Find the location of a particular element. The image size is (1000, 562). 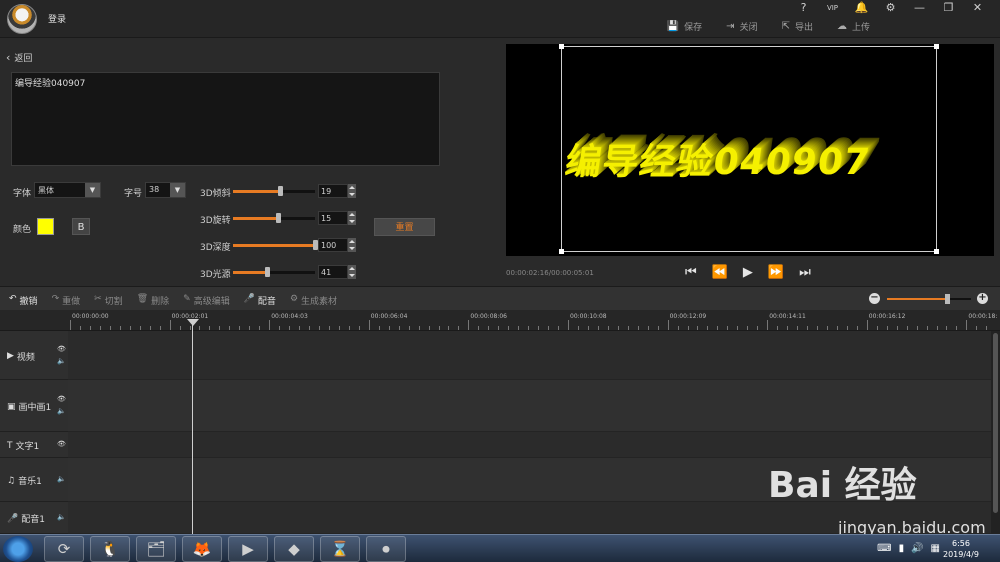

recorder-icon: ⏺ is located at coordinates (386, 549).